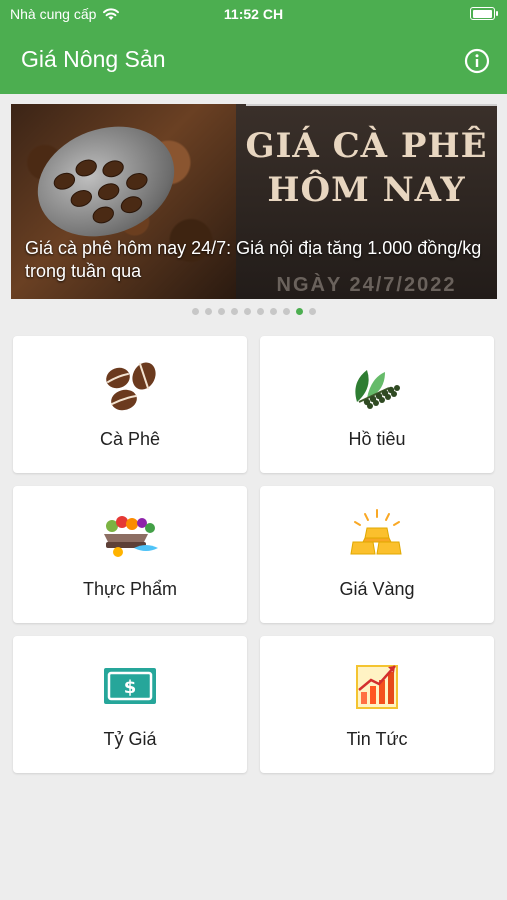 This screenshot has width=507, height=900. Describe the element at coordinates (377, 739) in the screenshot. I see `menu-tile-label: Tin Tức` at that location.